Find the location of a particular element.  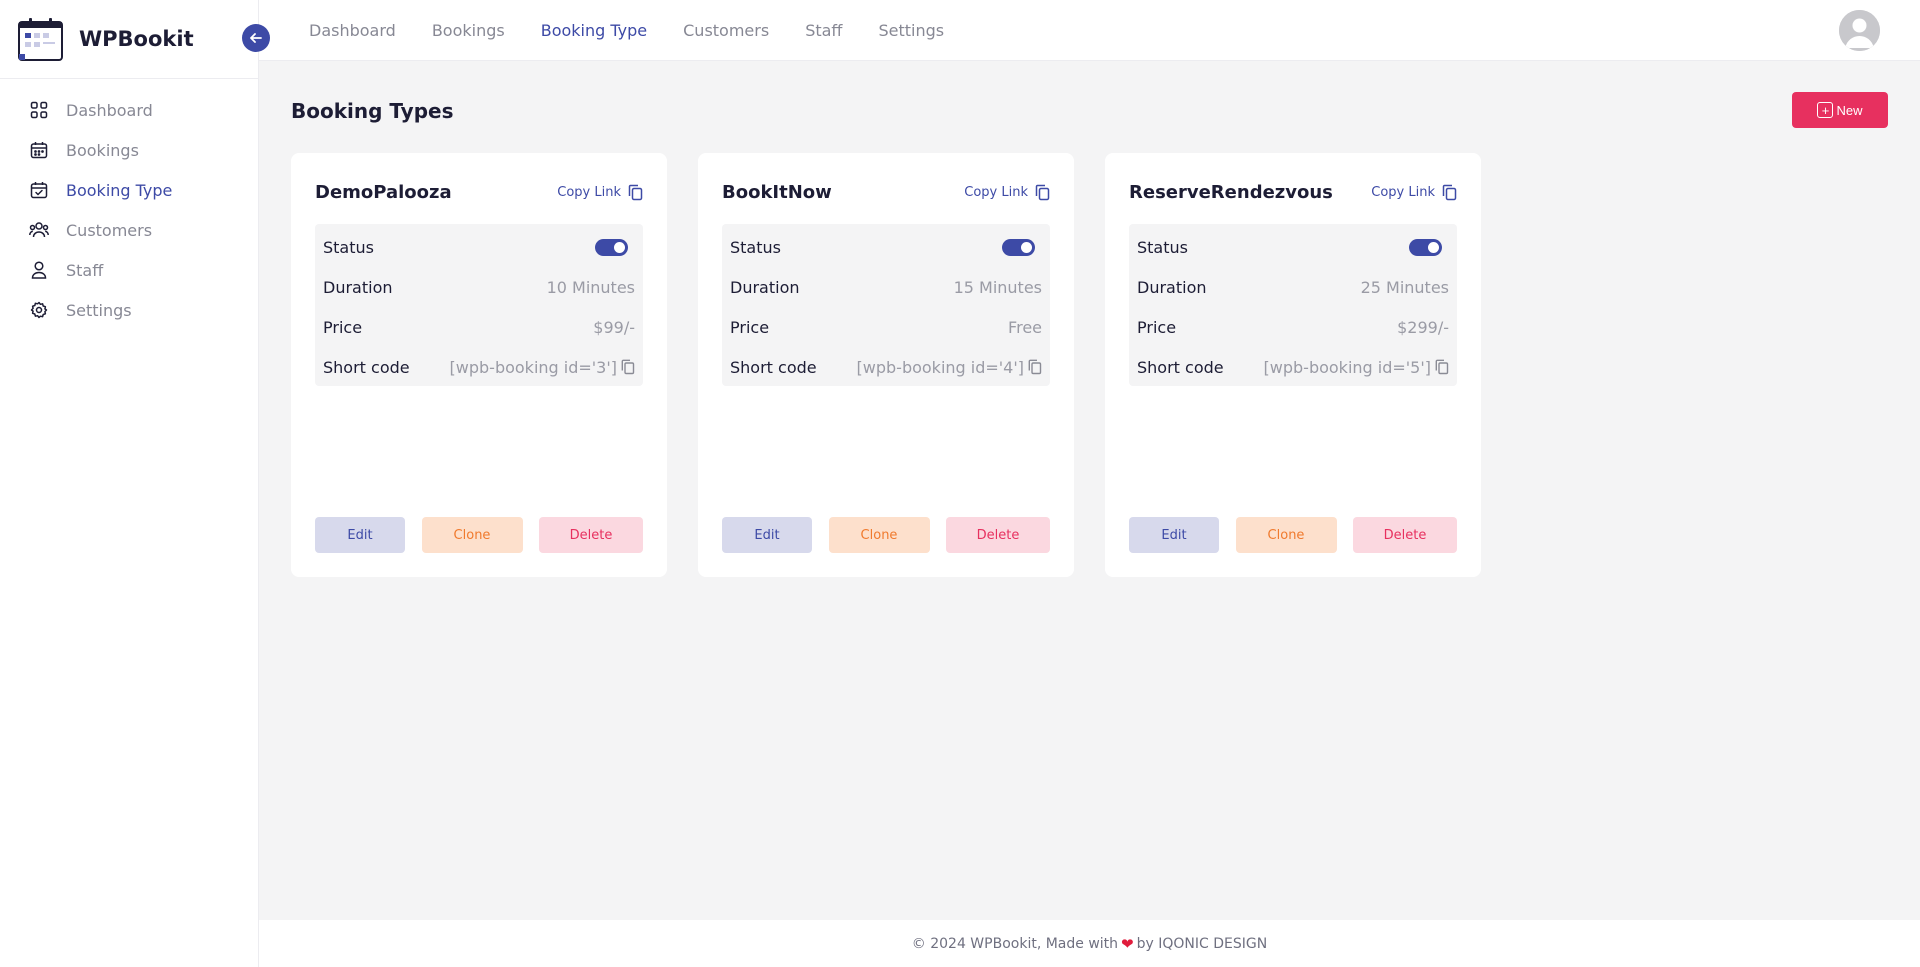

sidebar-item-staff: Staff is located at coordinates (129, 270).